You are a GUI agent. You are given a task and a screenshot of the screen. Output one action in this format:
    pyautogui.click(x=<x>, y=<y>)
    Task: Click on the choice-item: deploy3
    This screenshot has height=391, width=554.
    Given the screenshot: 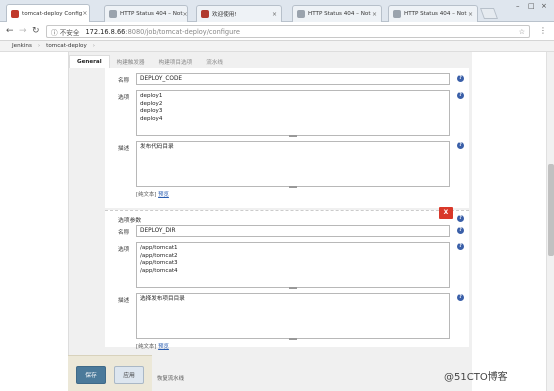 What is the action you would take?
    pyautogui.click(x=151, y=111)
    